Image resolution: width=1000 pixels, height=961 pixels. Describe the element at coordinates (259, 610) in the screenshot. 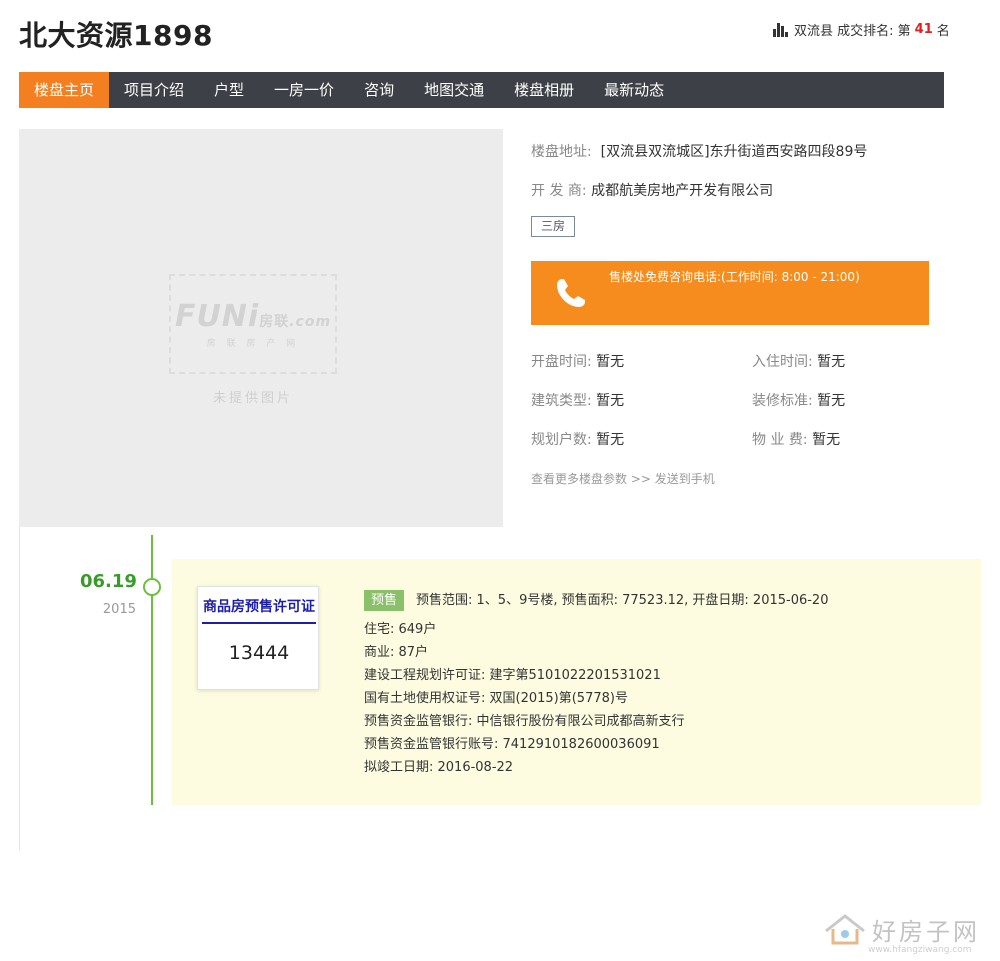

I see `license-card-title: 商品房预售许可证` at that location.